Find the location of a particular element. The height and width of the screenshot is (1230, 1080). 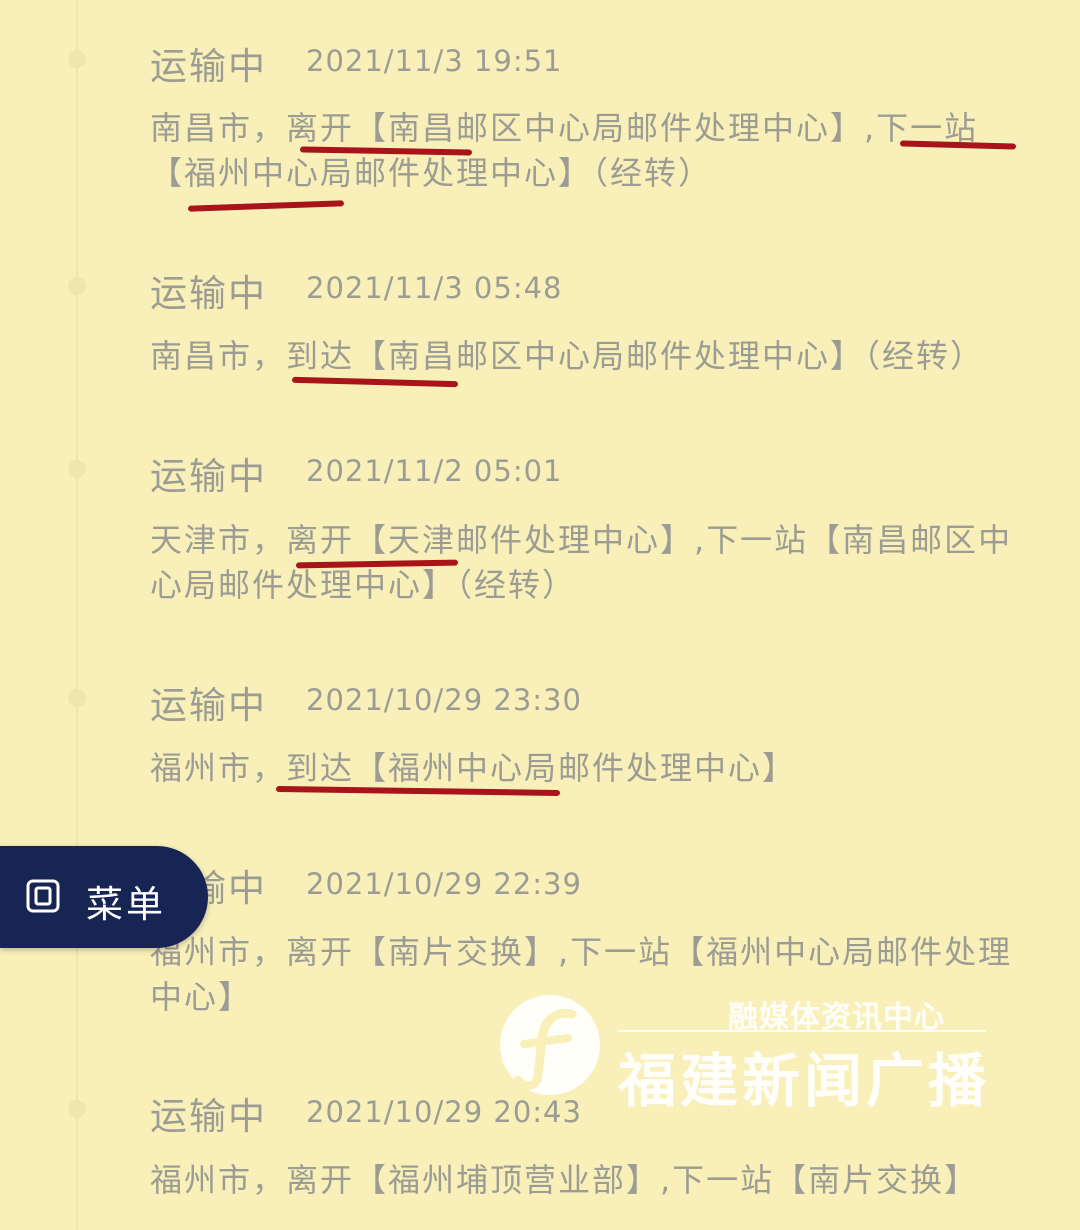

menu-square-icon is located at coordinates (43, 896).